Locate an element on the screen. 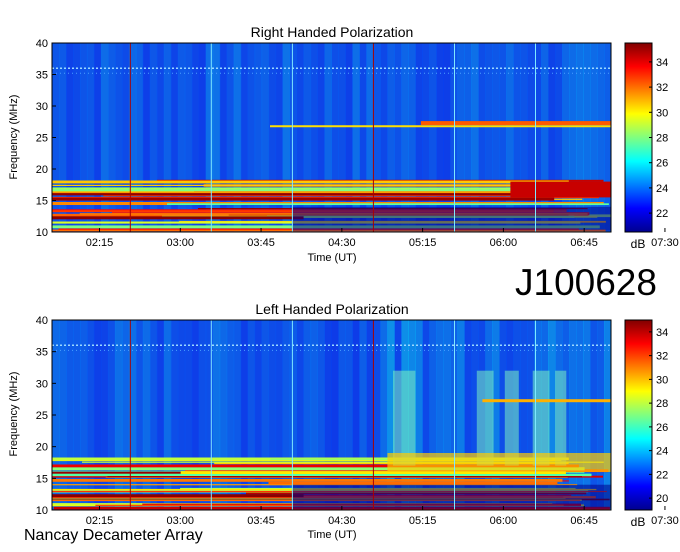 Image resolution: width=680 pixels, height=552 pixels. colorbar: 22 24 26 28 30 32 34 is located at coordinates (646, 137).